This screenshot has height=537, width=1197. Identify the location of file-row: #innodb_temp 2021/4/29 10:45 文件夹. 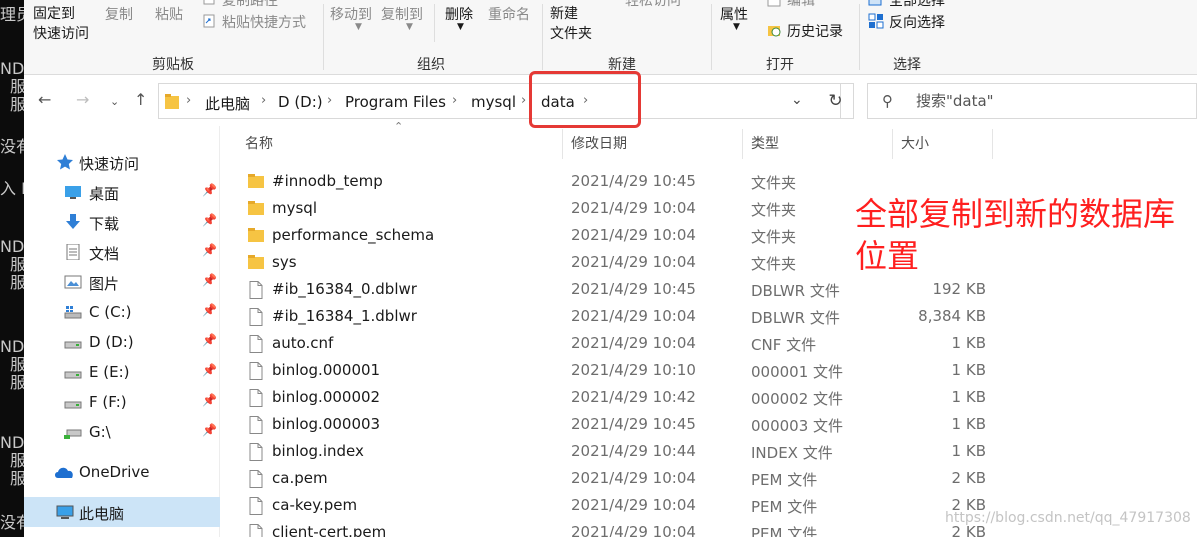
(620, 181).